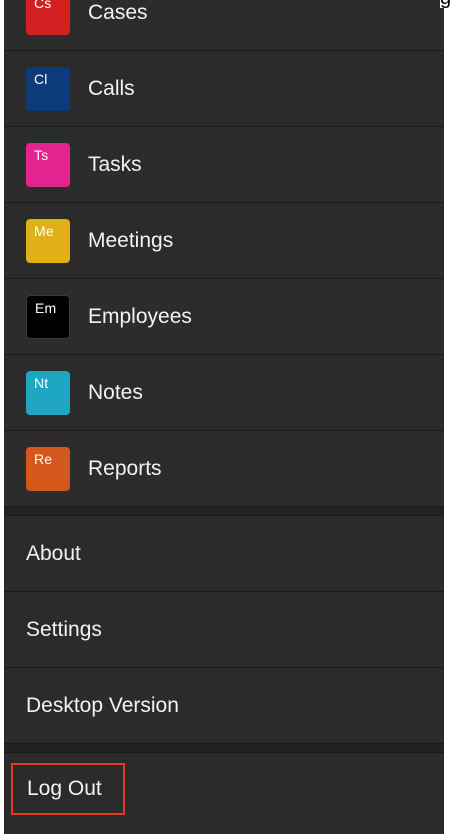  What do you see at coordinates (224, 25) in the screenshot?
I see `menu-item-cases: Cs Cases` at bounding box center [224, 25].